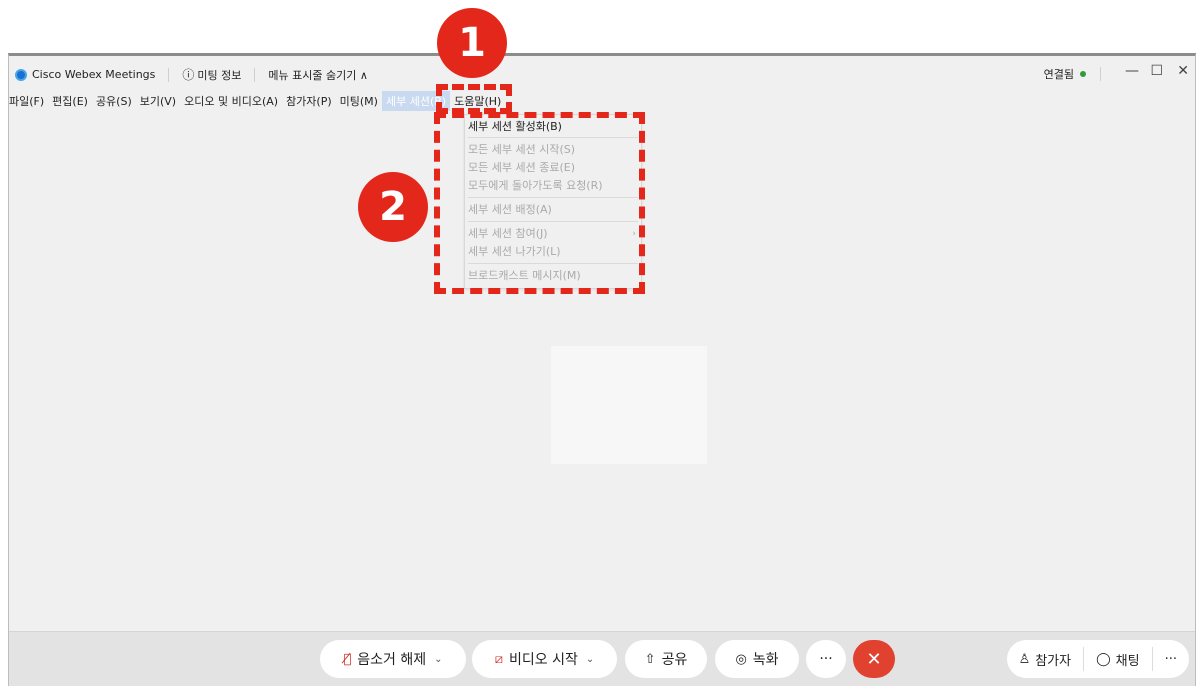  Describe the element at coordinates (347, 659) in the screenshot. I see `mic-muted-icon: 🎙̸` at that location.